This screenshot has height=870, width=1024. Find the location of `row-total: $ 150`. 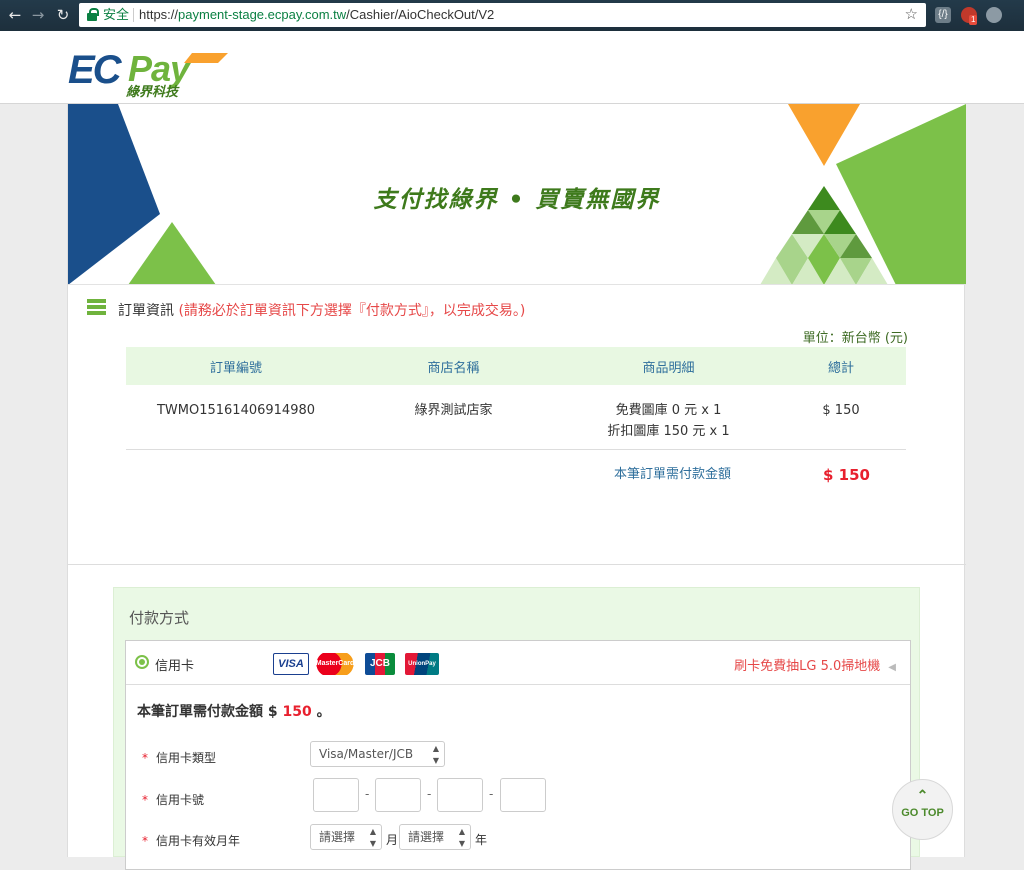

row-total: $ 150 is located at coordinates (841, 417).